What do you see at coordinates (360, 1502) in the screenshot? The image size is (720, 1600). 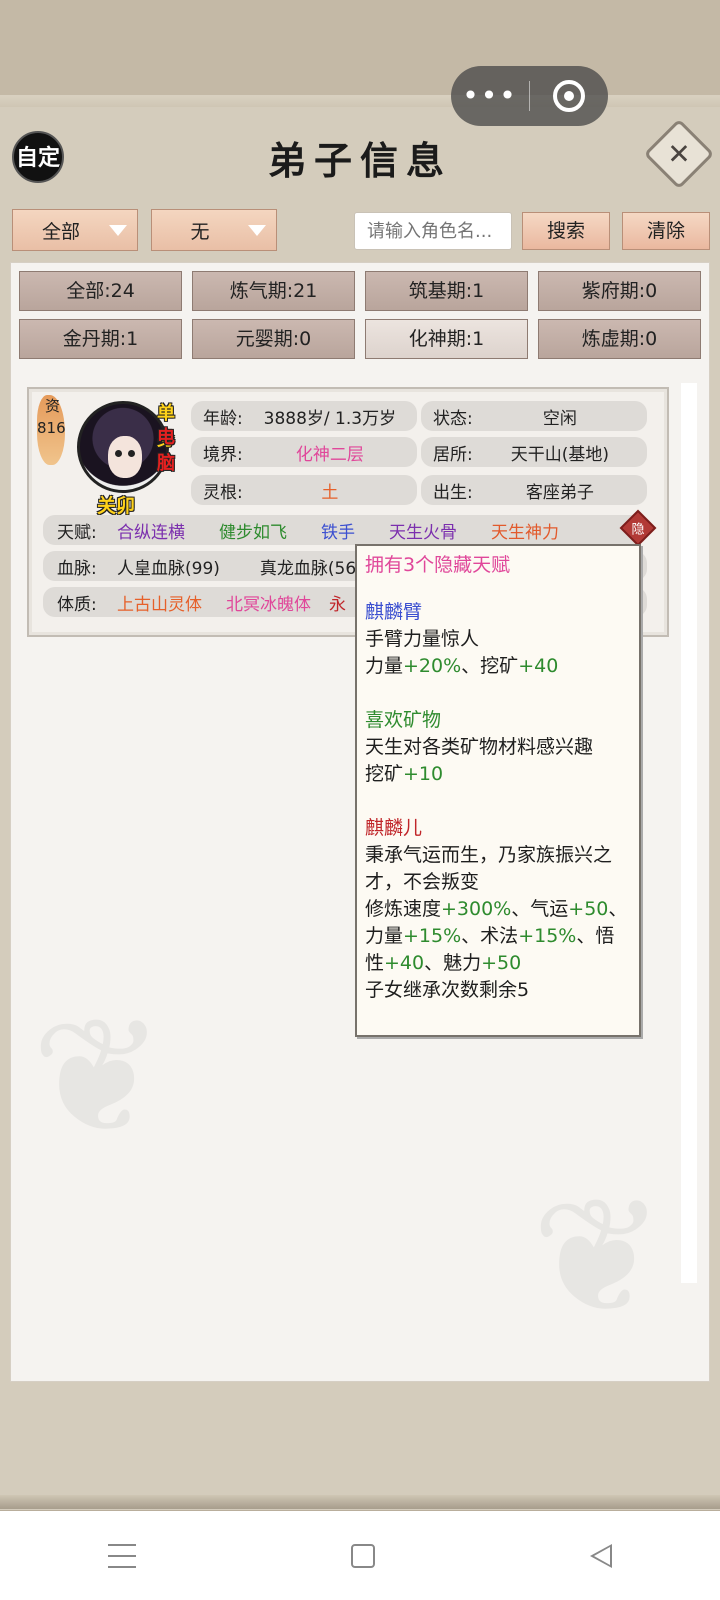 I see `scroll-bottom-edge` at bounding box center [360, 1502].